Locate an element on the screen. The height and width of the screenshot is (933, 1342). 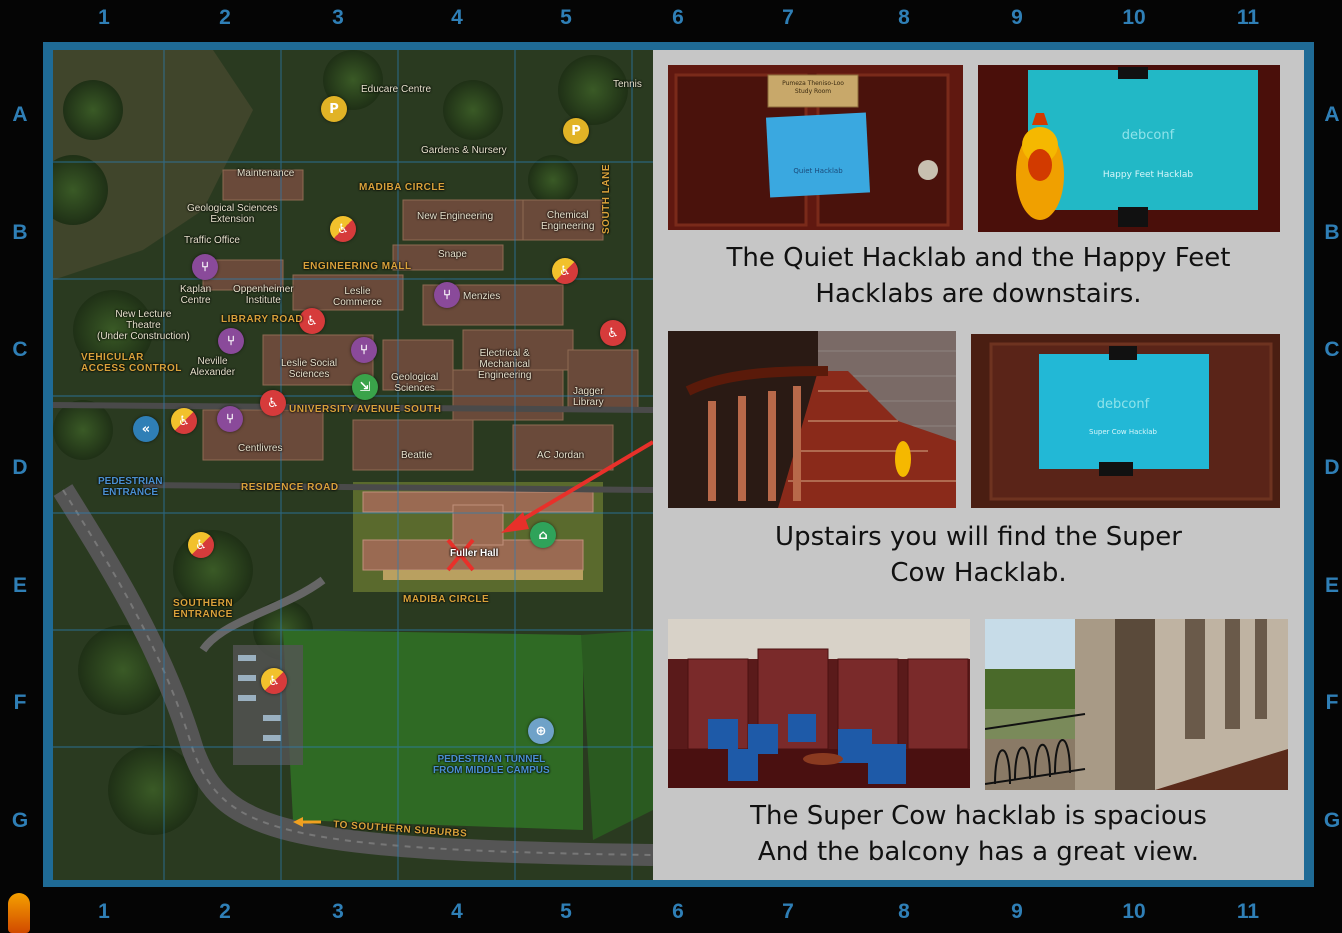
happy-debconf-text: debconf is located at coordinates (1148, 135).